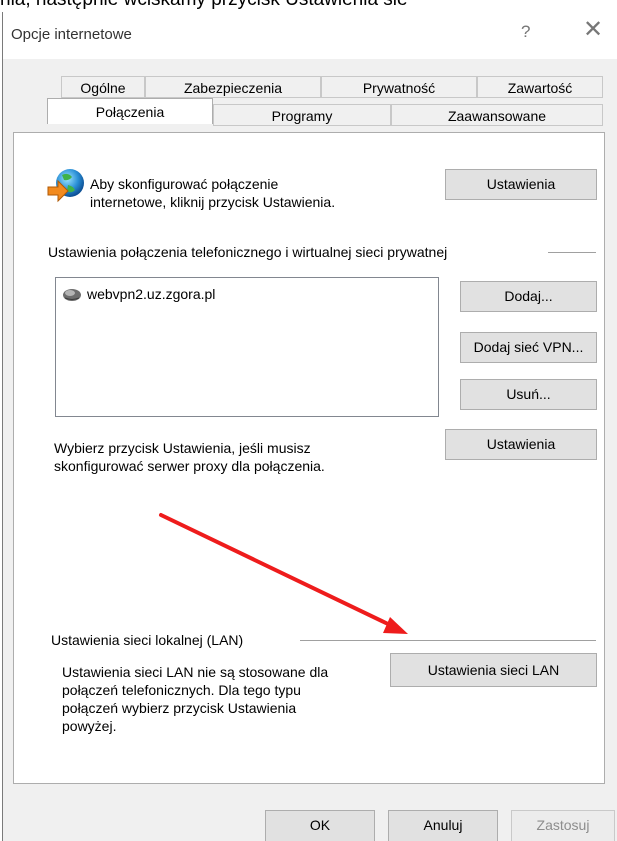 The width and height of the screenshot is (617, 841). I want to click on tab-zaawansowane: Zaawansowane, so click(497, 115).